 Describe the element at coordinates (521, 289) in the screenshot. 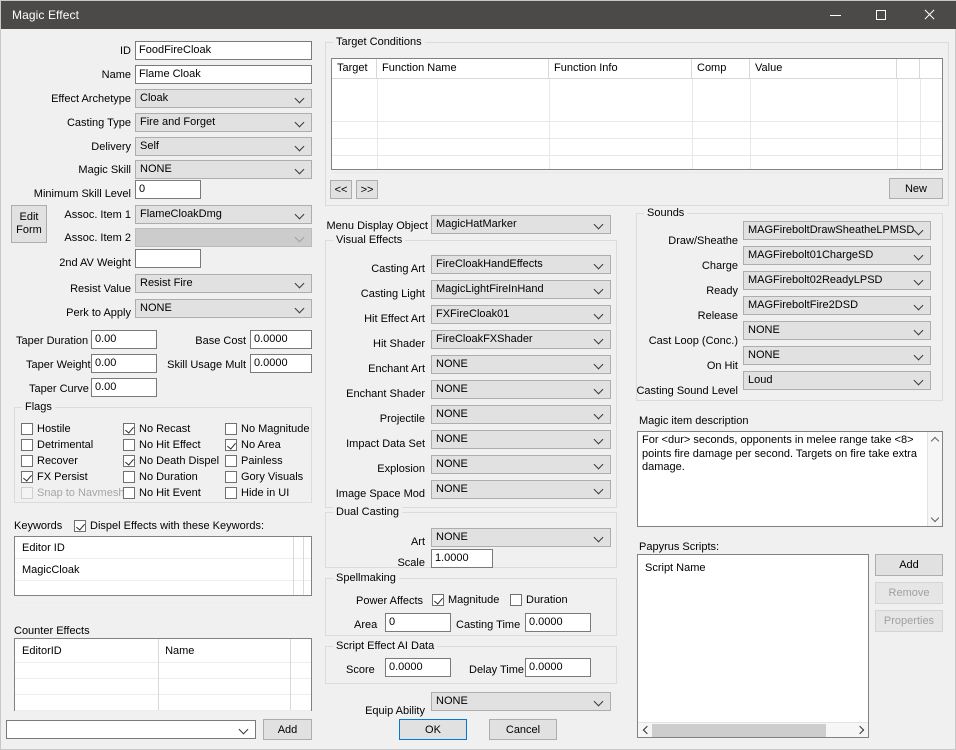

I see `casting-light-combo: MagicLightFireInHand` at that location.